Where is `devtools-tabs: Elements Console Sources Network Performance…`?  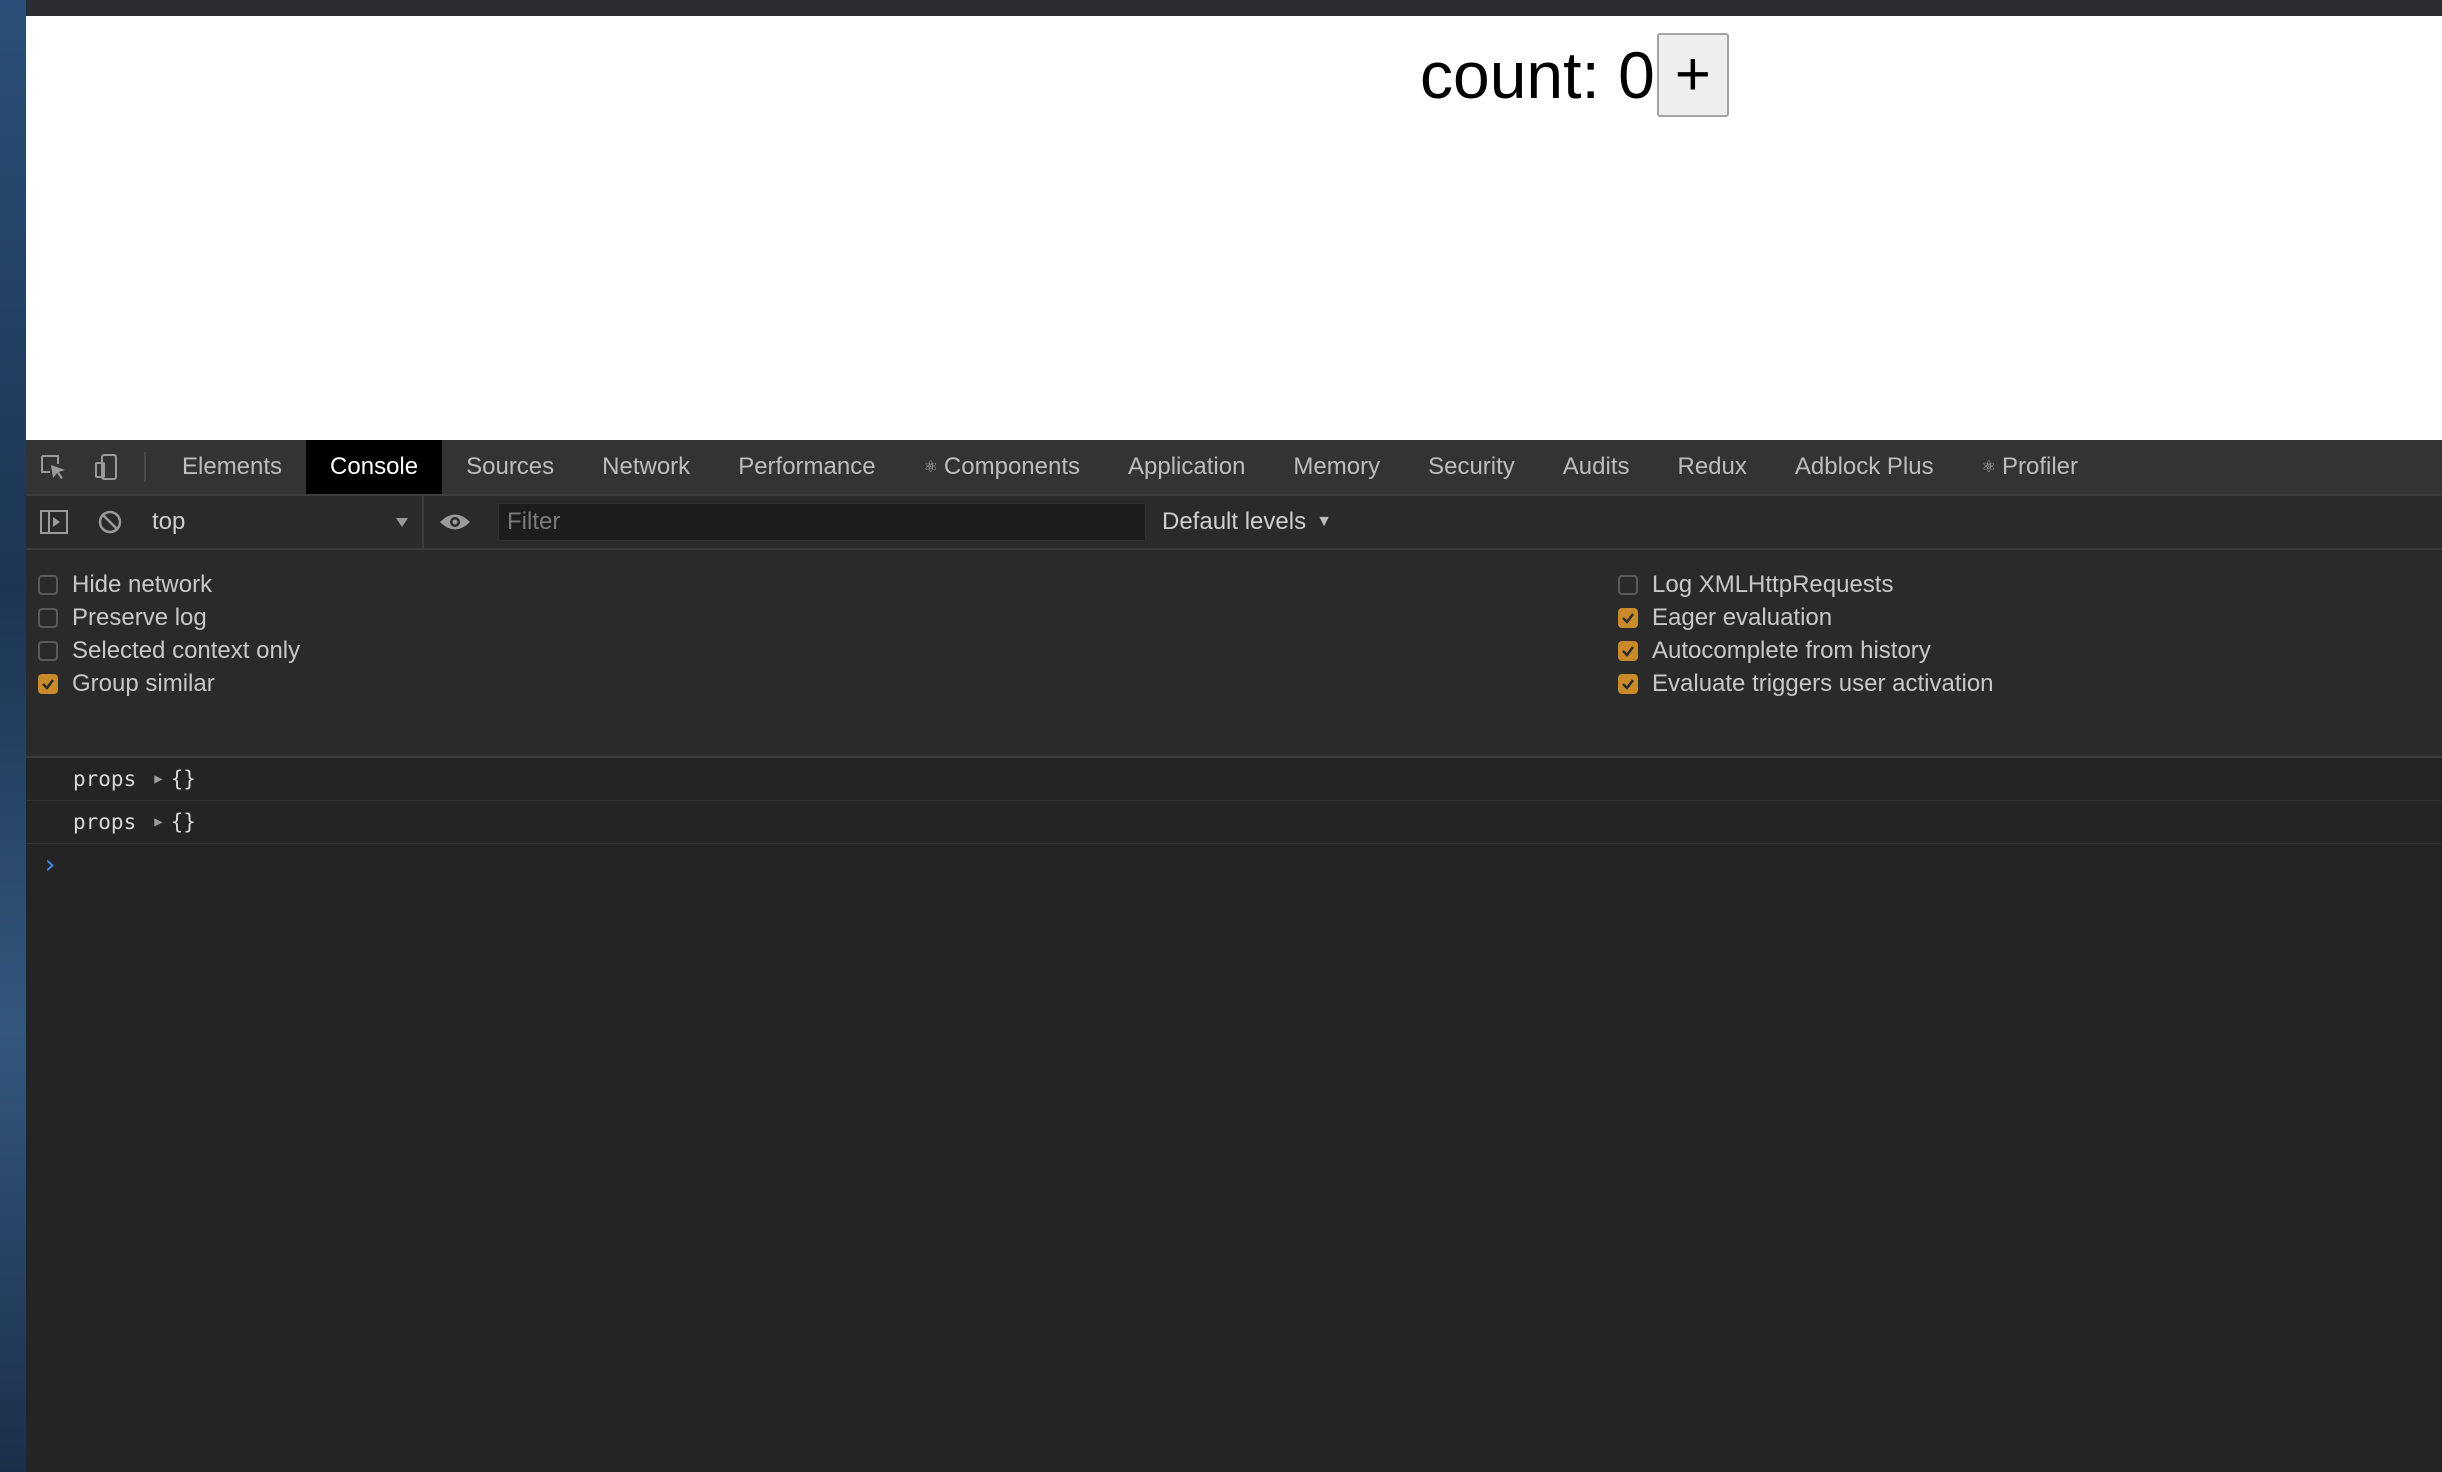 devtools-tabs: Elements Console Sources Network Performance… is located at coordinates (1130, 467).